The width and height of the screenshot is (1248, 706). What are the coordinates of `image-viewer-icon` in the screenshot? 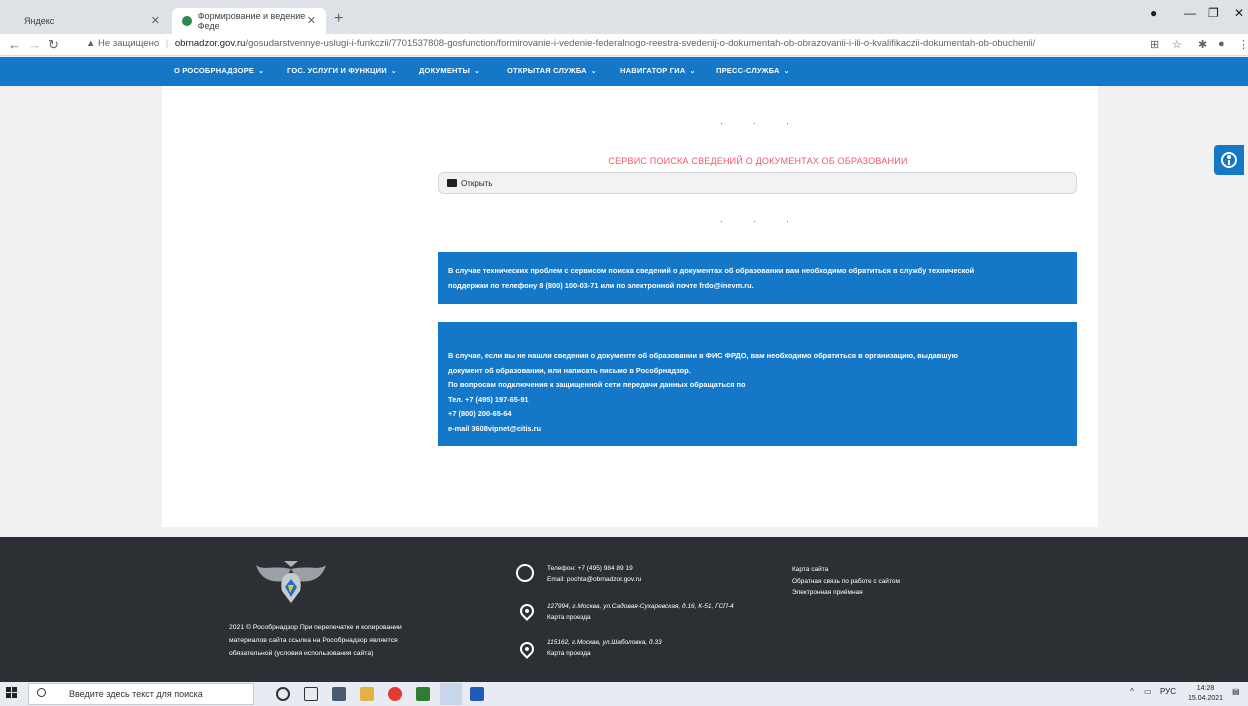 It's located at (423, 694).